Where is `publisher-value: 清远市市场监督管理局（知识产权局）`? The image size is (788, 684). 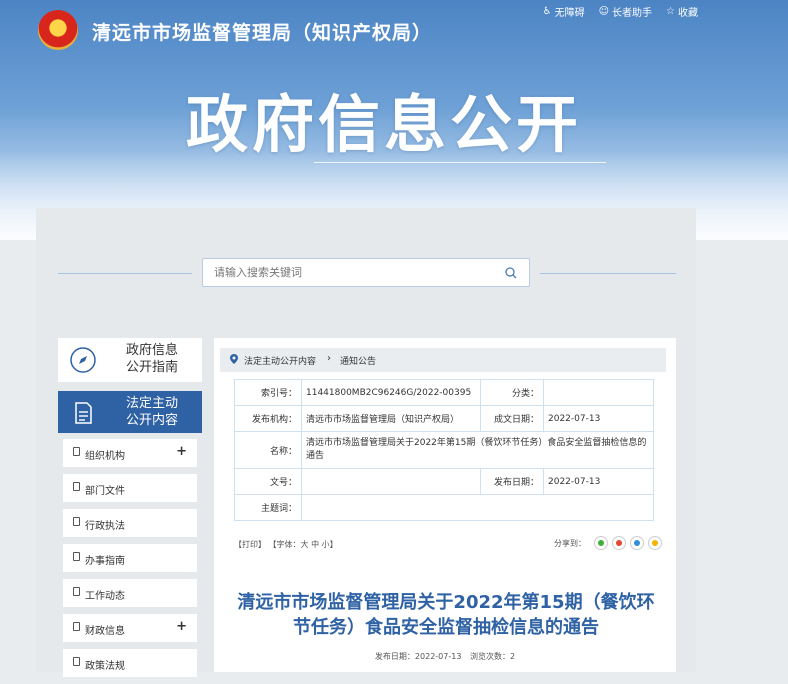 publisher-value: 清远市市场监督管理局（知识产权局） is located at coordinates (391, 418).